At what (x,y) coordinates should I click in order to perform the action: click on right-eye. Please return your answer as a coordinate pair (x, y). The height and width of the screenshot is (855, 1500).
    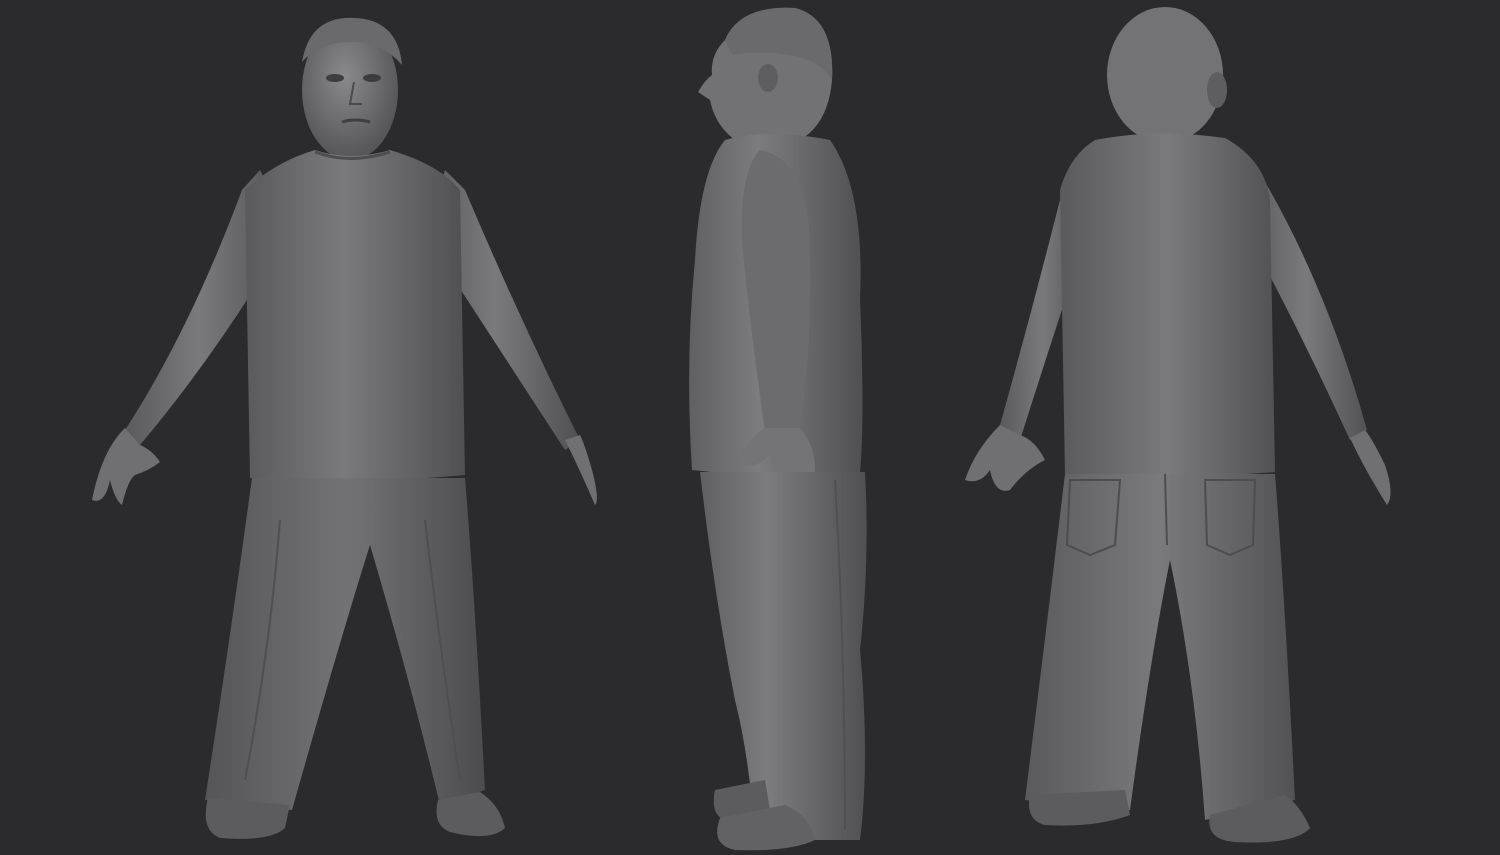
    Looking at the image, I should click on (372, 78).